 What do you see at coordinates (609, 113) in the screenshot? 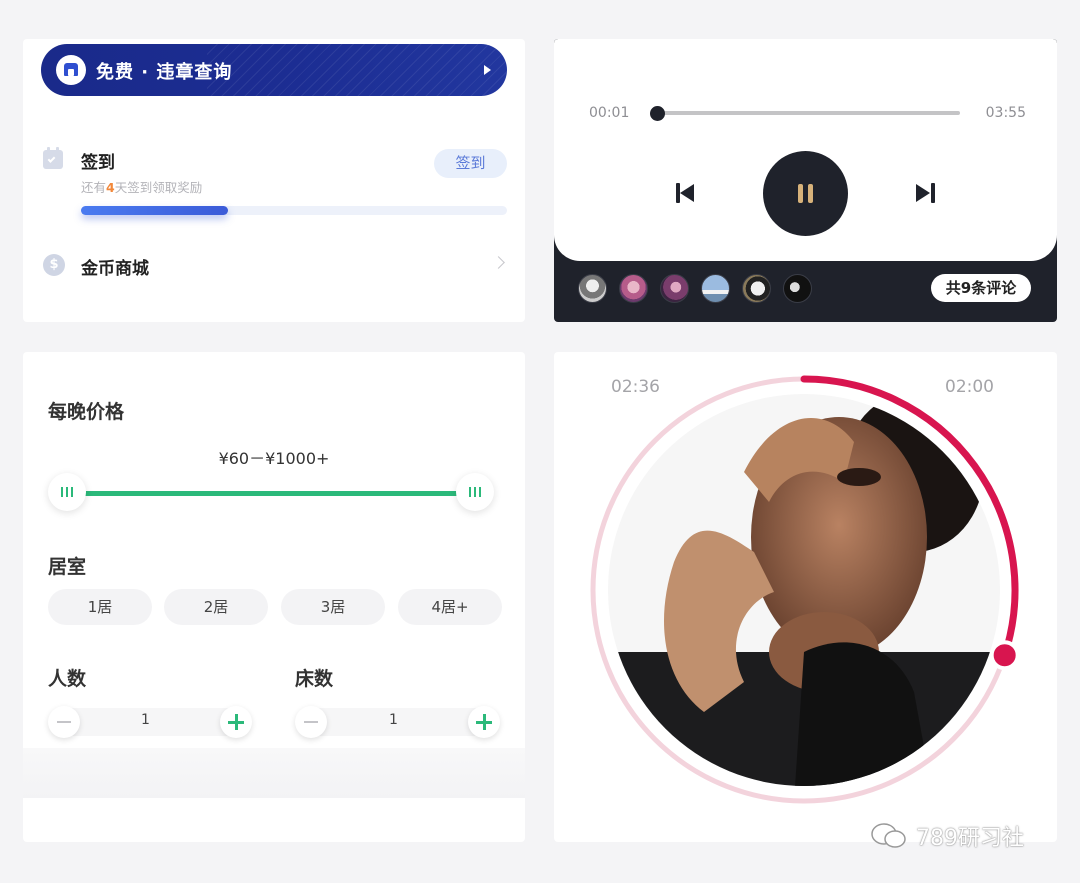
I see `time-elapsed: 00:01` at bounding box center [609, 113].